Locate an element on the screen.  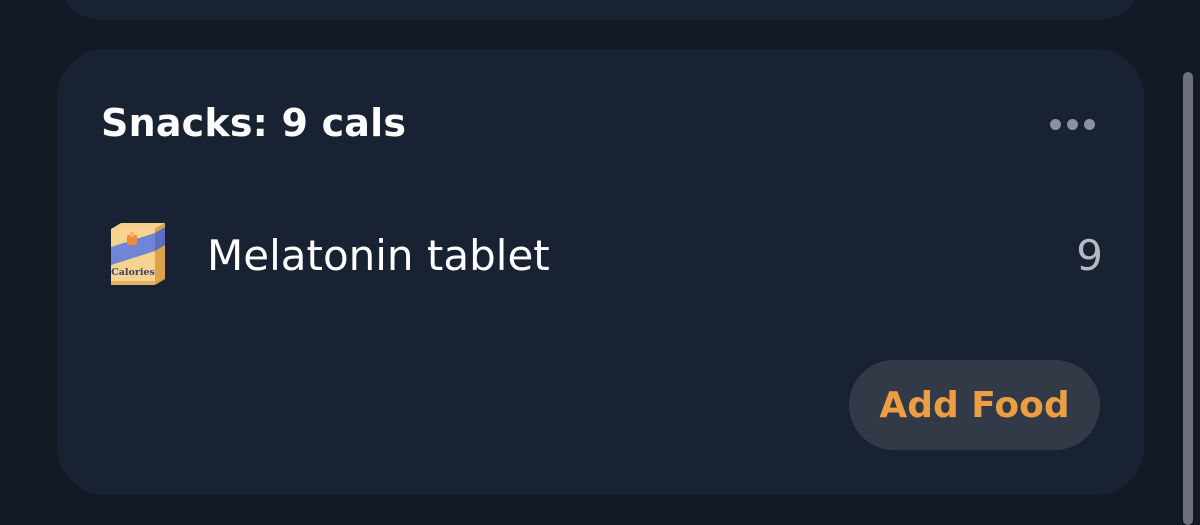
add-food-button: Add Food is located at coordinates (974, 405).